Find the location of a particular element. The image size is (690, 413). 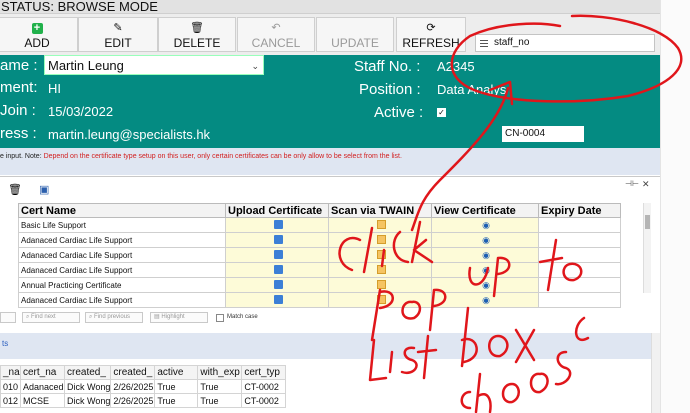

find-previous-button: ⌕ Find previous is located at coordinates (114, 317).